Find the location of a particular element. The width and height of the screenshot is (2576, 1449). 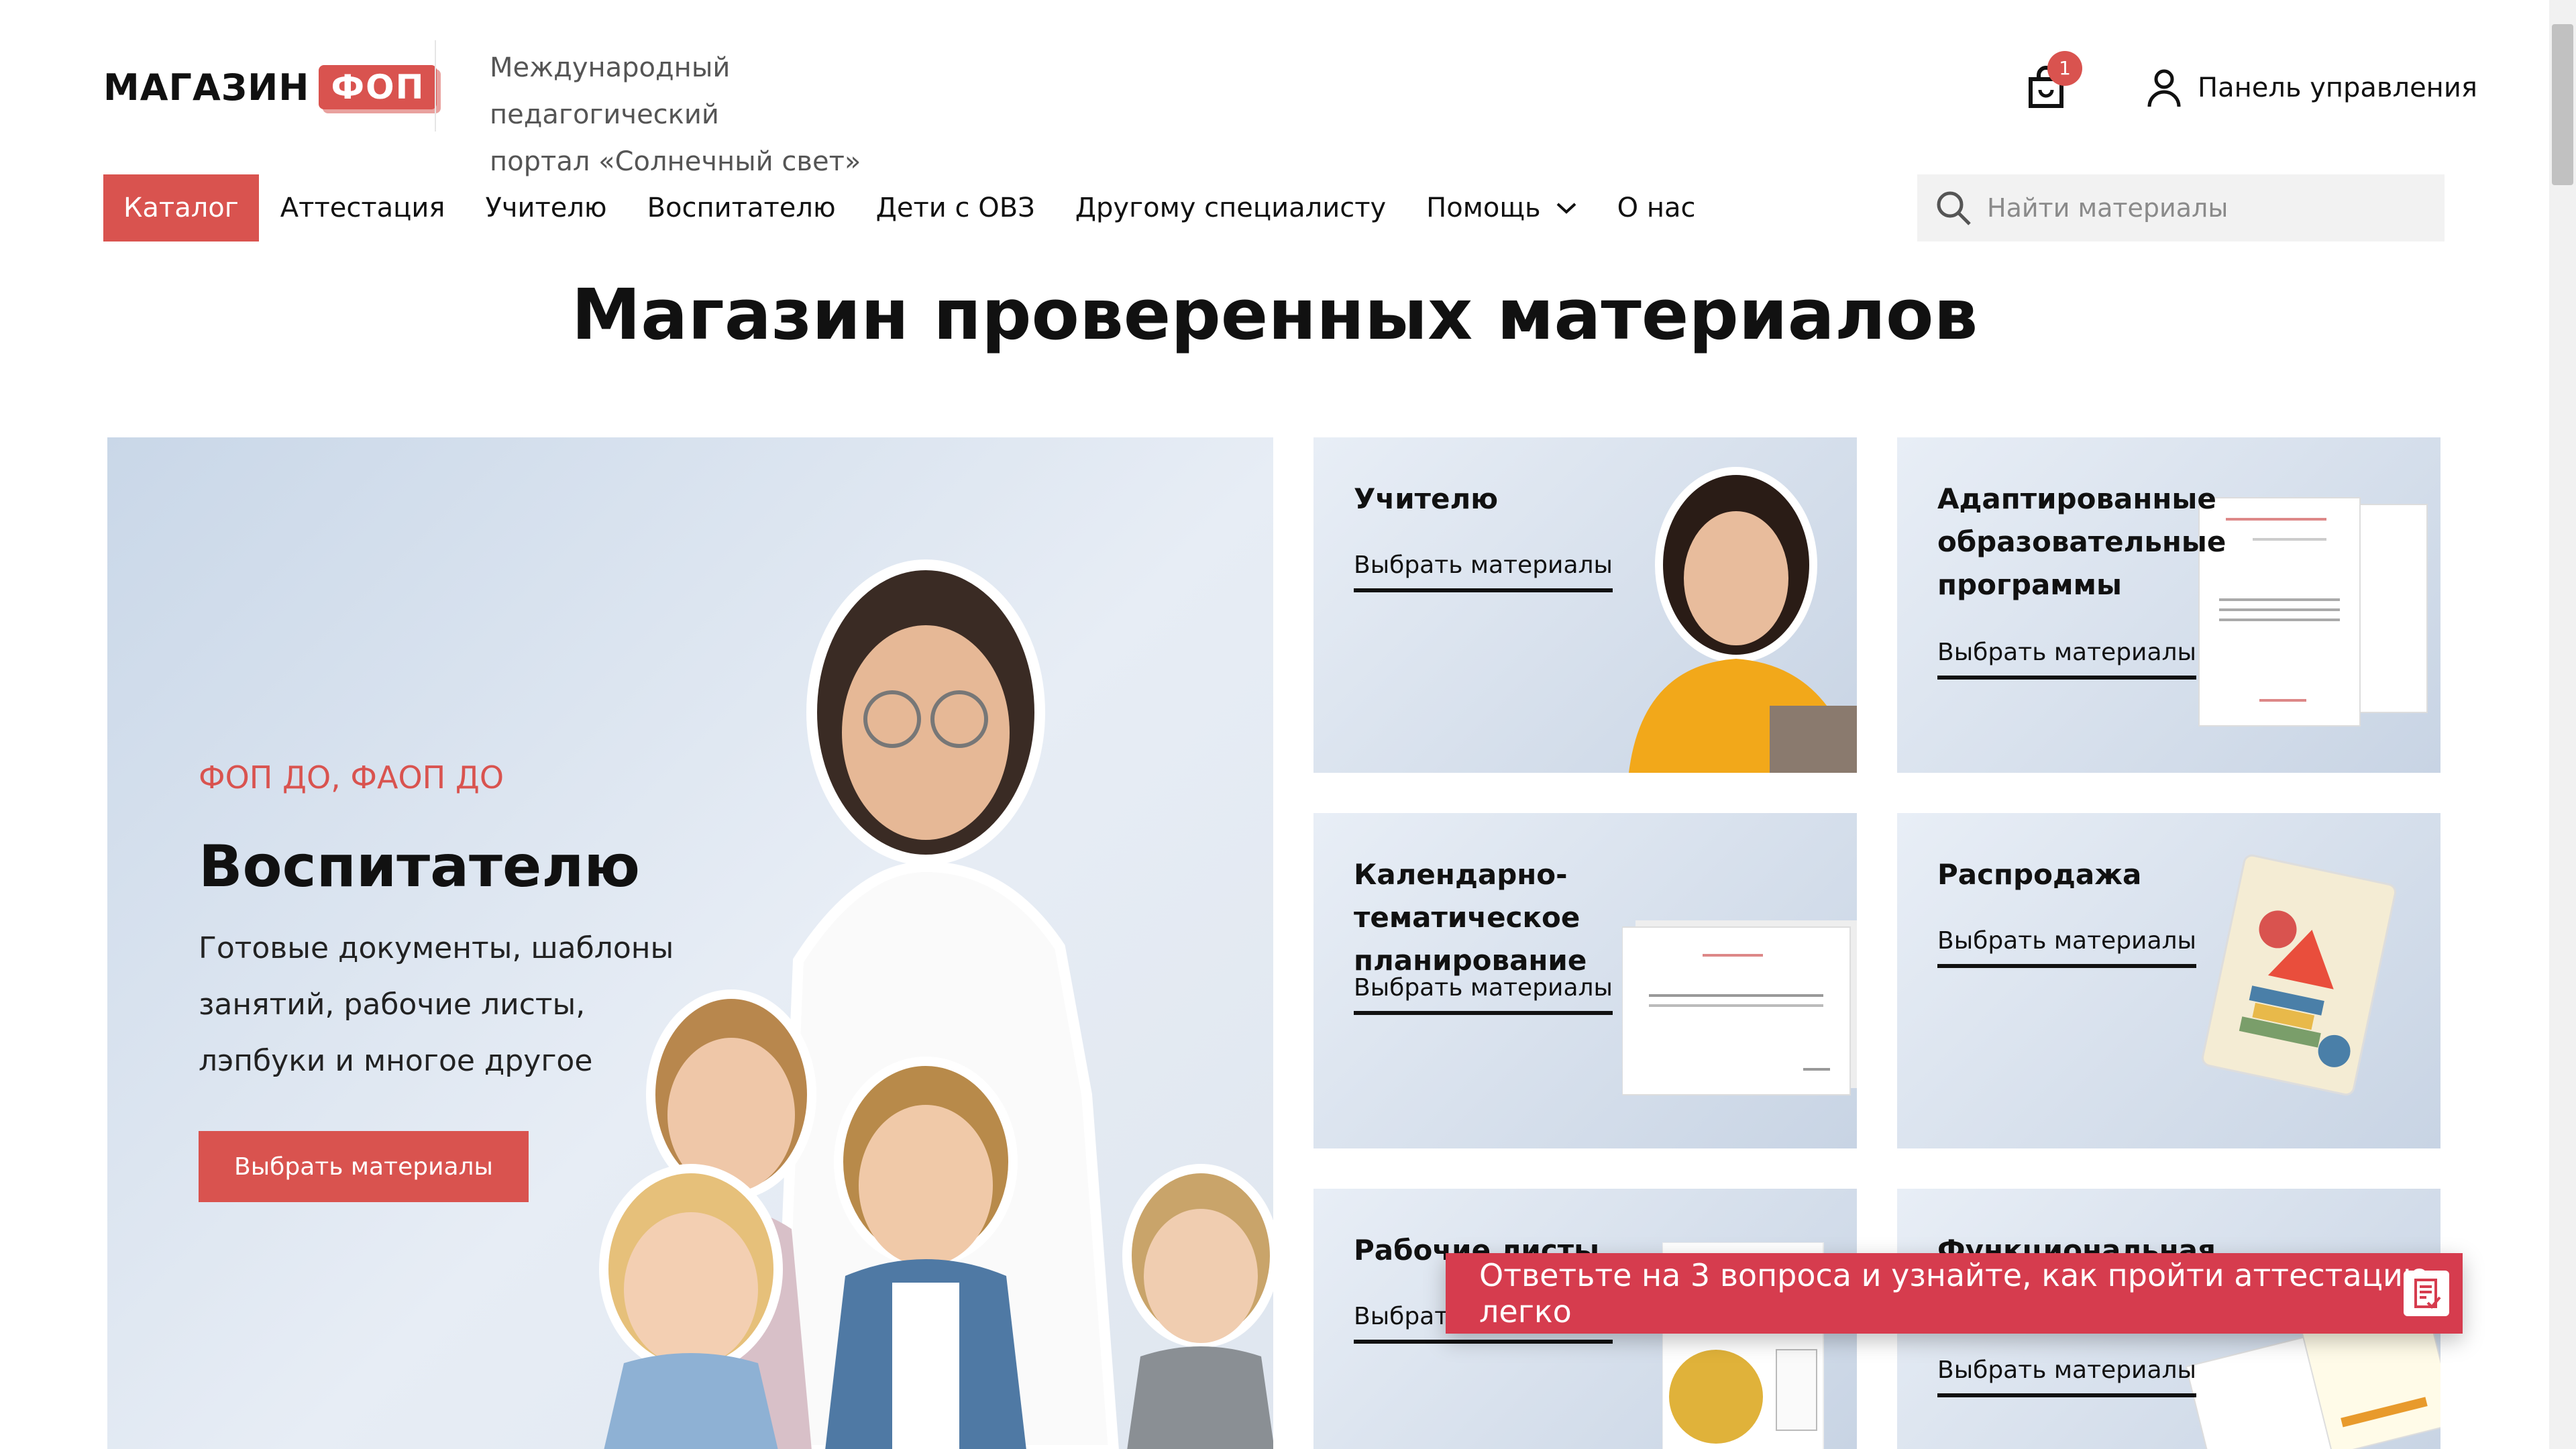

nav-help-label: Помощь is located at coordinates (1483, 208).